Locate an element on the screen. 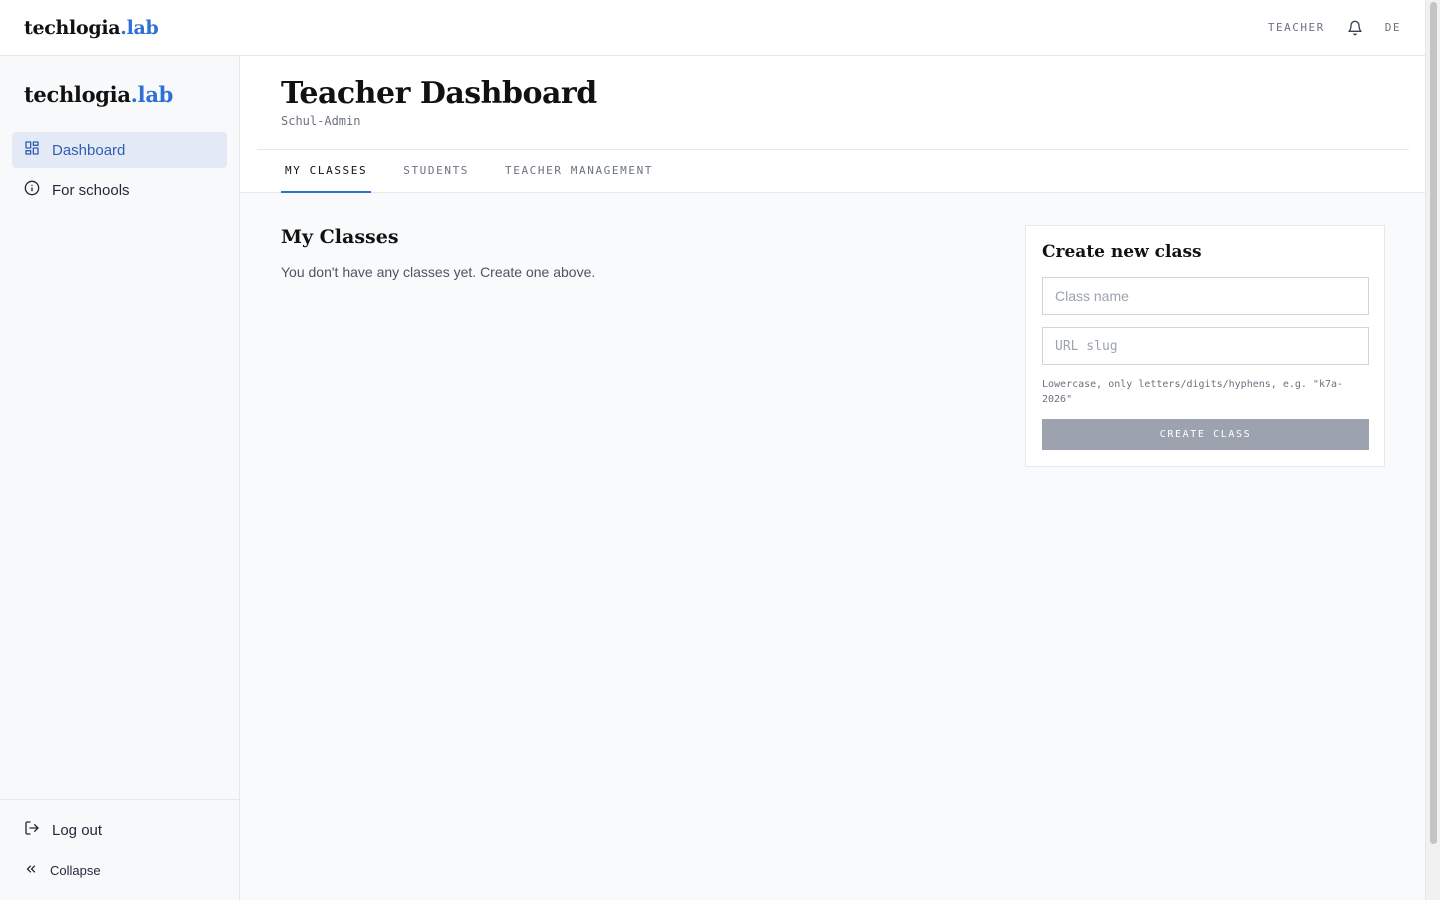 Image resolution: width=1440 pixels, height=900 pixels. url-slug-input is located at coordinates (1205, 346).